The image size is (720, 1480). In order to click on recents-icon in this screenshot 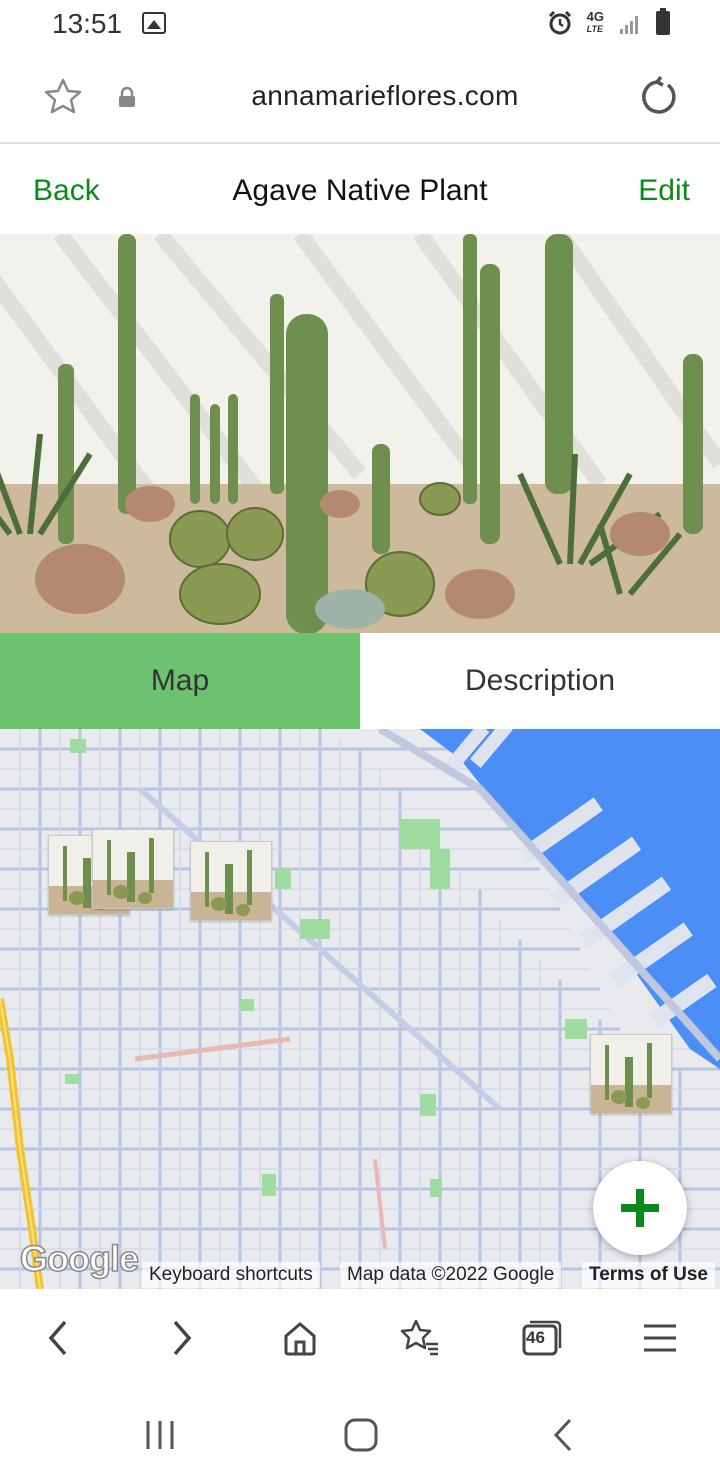, I will do `click(160, 1435)`.